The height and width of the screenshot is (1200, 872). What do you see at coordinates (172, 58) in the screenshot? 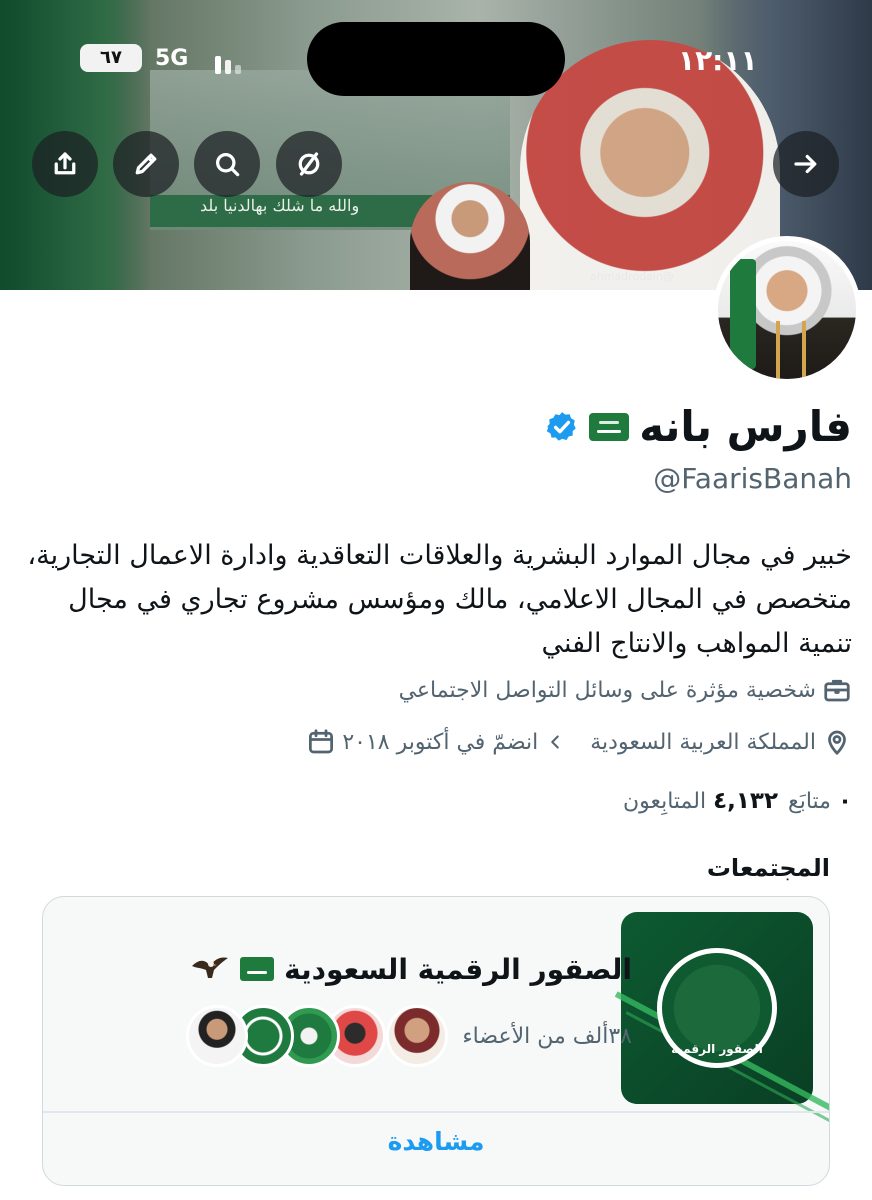
I see `network-type: 5G` at bounding box center [172, 58].